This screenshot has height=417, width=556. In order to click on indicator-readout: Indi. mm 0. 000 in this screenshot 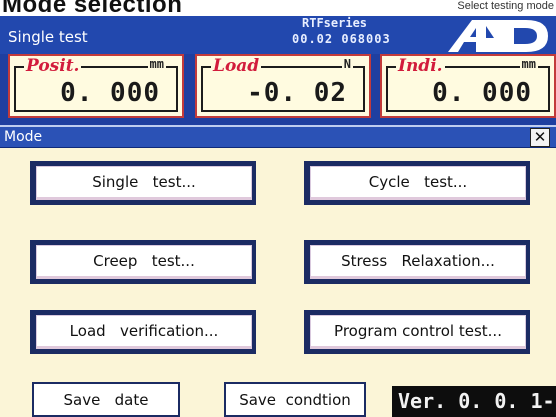, I will do `click(468, 86)`.